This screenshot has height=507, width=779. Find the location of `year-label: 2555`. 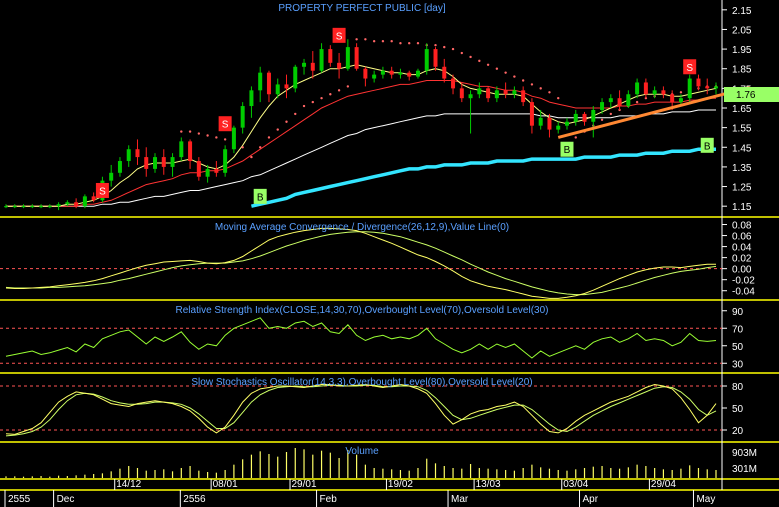

year-label: 2555 is located at coordinates (19, 499).